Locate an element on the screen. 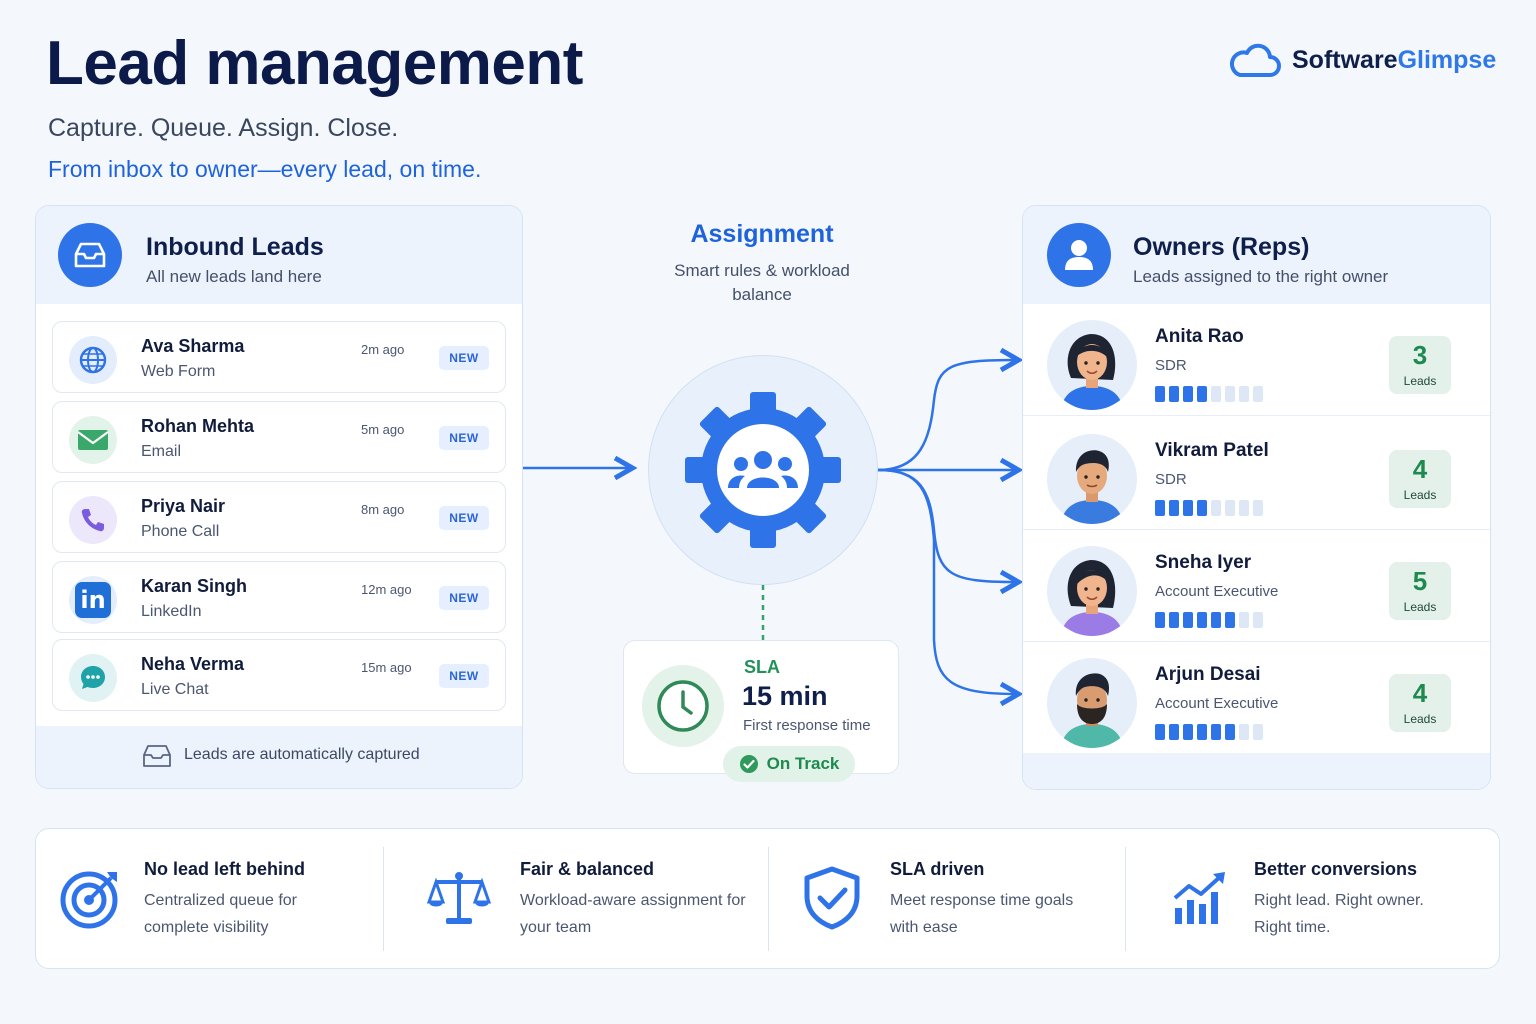 This screenshot has height=1024, width=1536. assignment-to-sneha-arrow is located at coordinates (946, 525).